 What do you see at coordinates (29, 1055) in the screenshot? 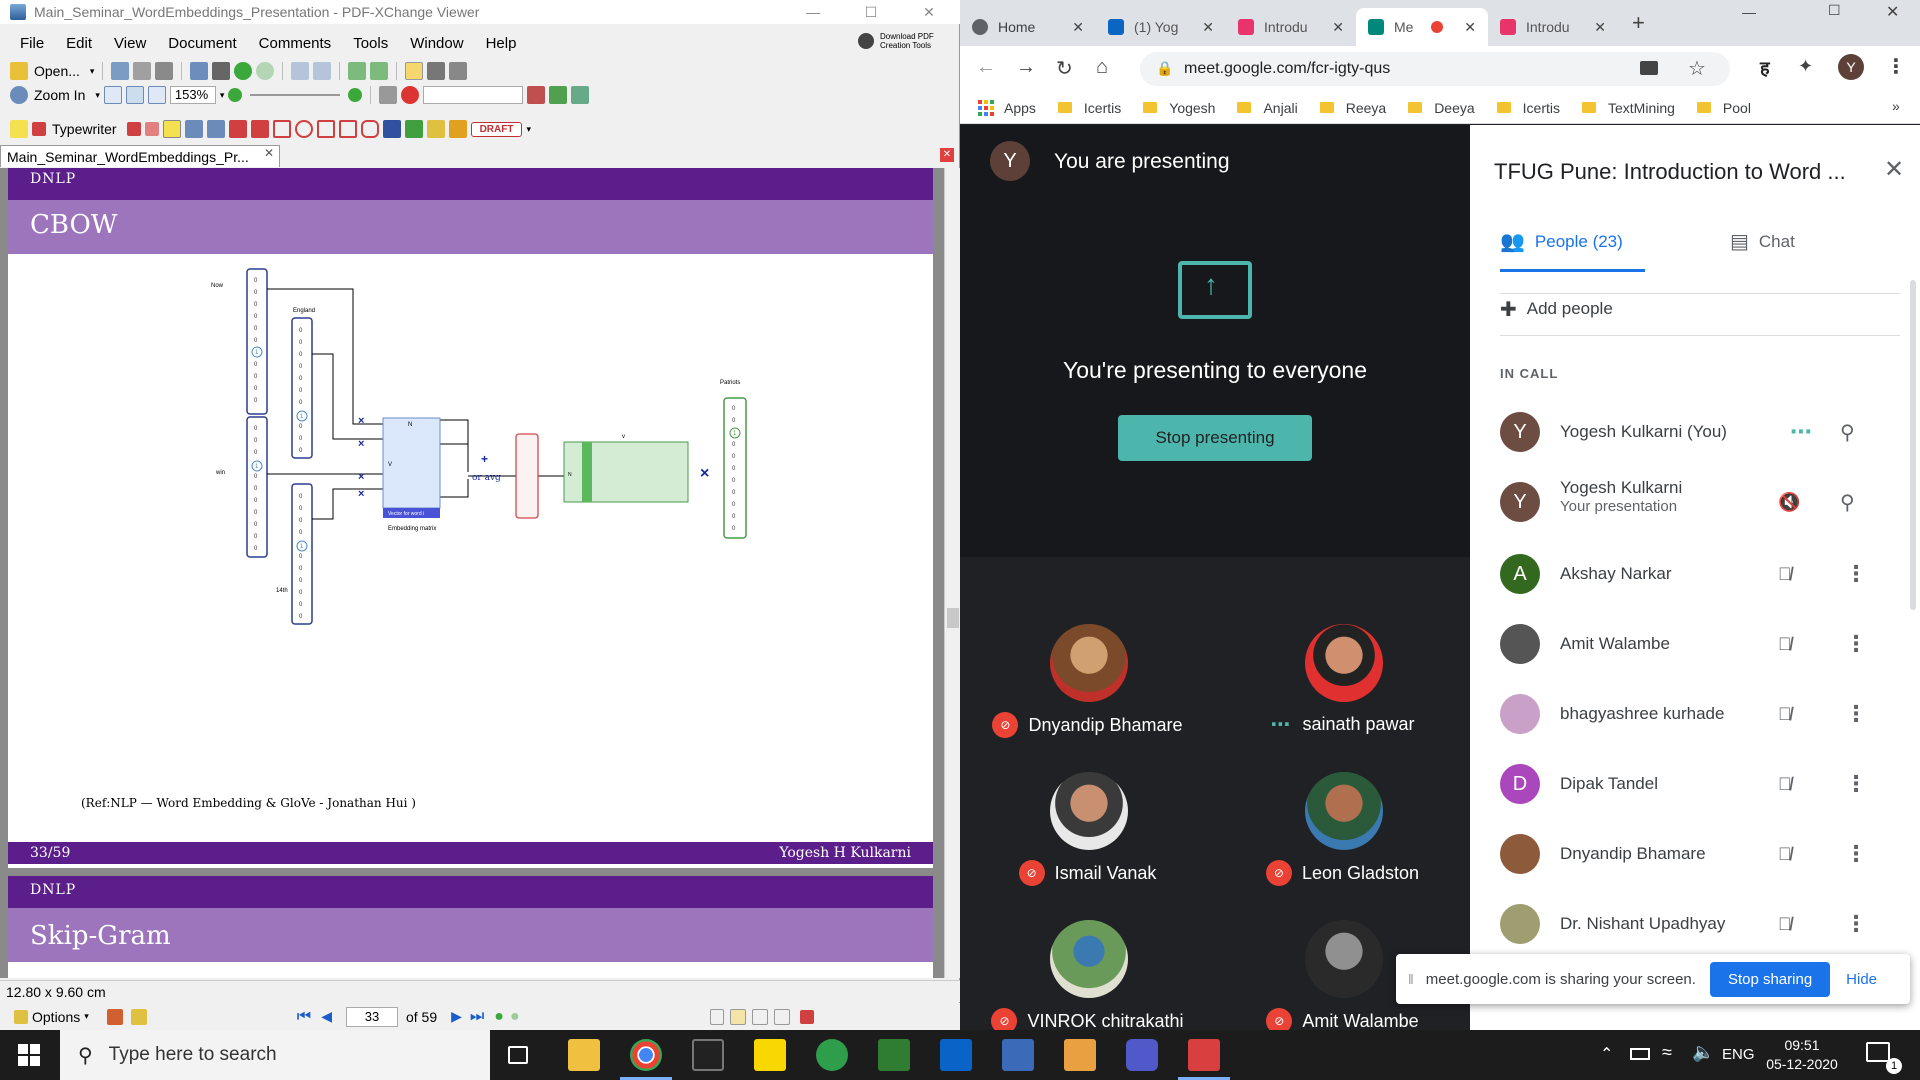
I see `windows-start-icon` at bounding box center [29, 1055].